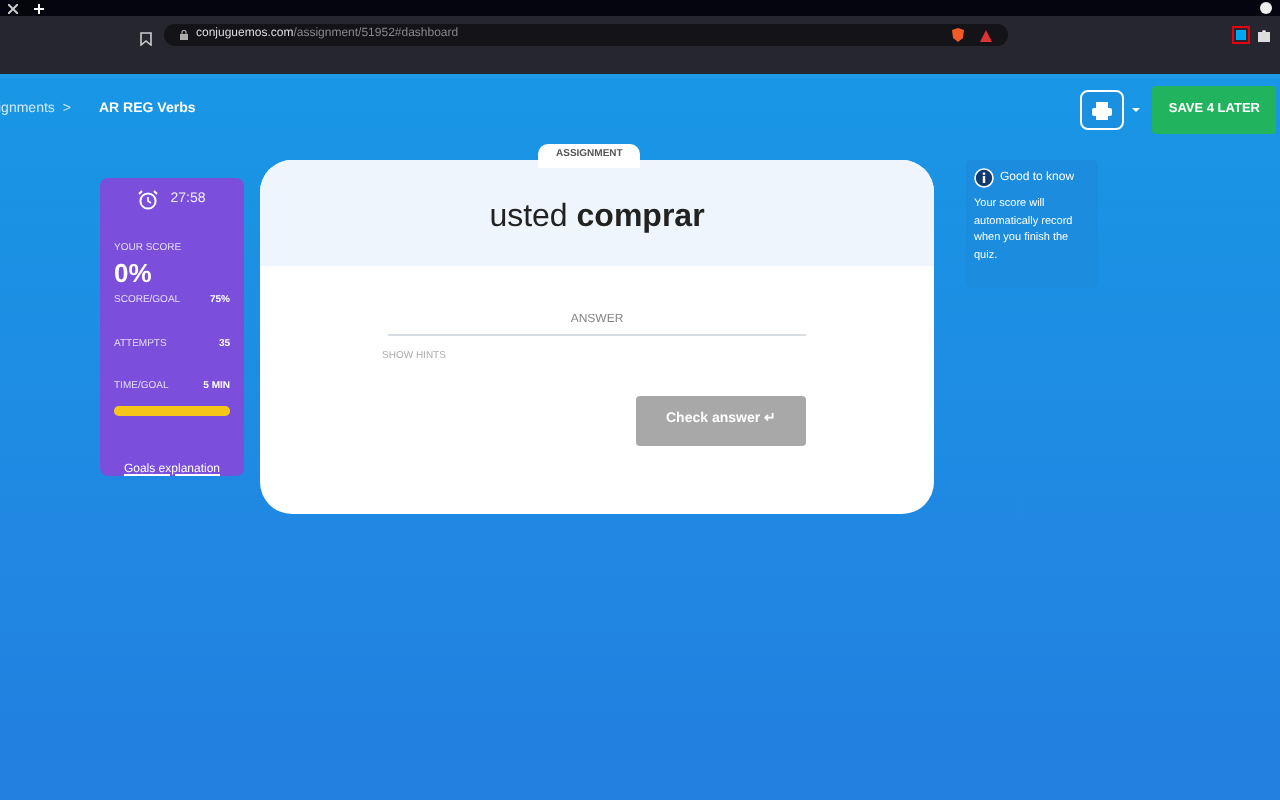  Describe the element at coordinates (597, 217) in the screenshot. I see `question-prompt: usted comprar` at that location.